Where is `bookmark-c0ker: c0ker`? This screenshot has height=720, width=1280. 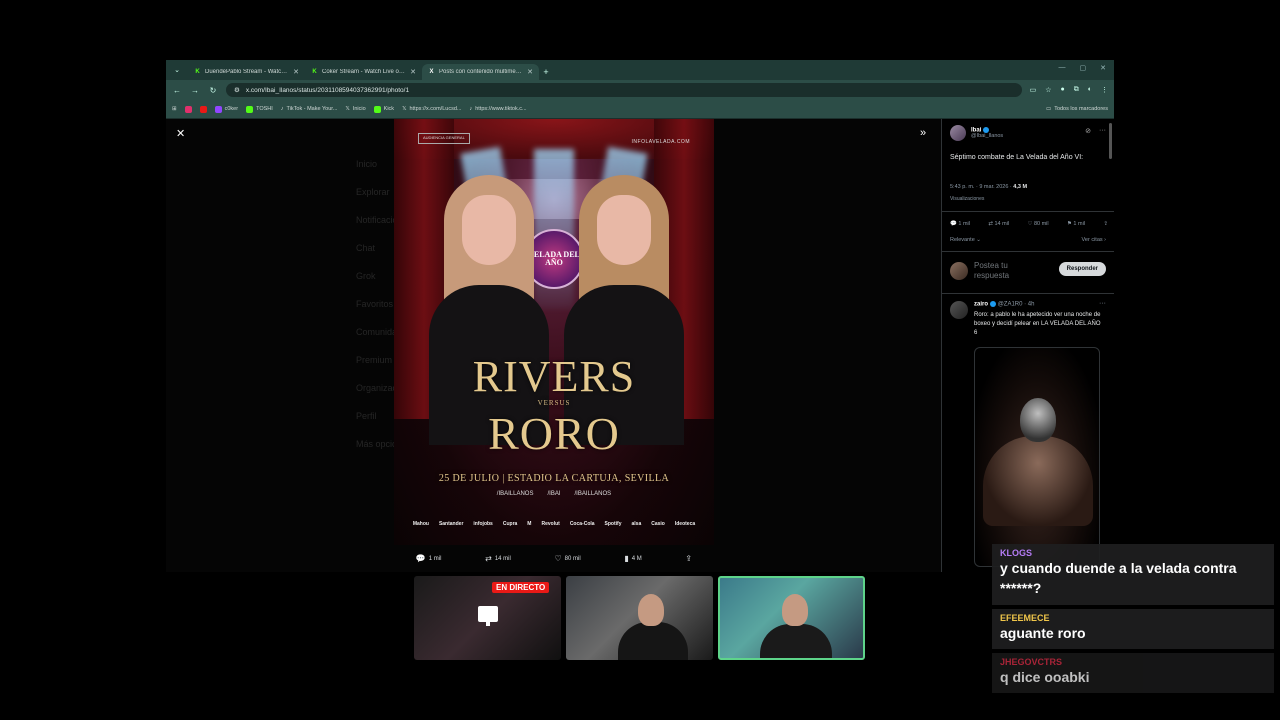 bookmark-c0ker: c0ker is located at coordinates (226, 109).